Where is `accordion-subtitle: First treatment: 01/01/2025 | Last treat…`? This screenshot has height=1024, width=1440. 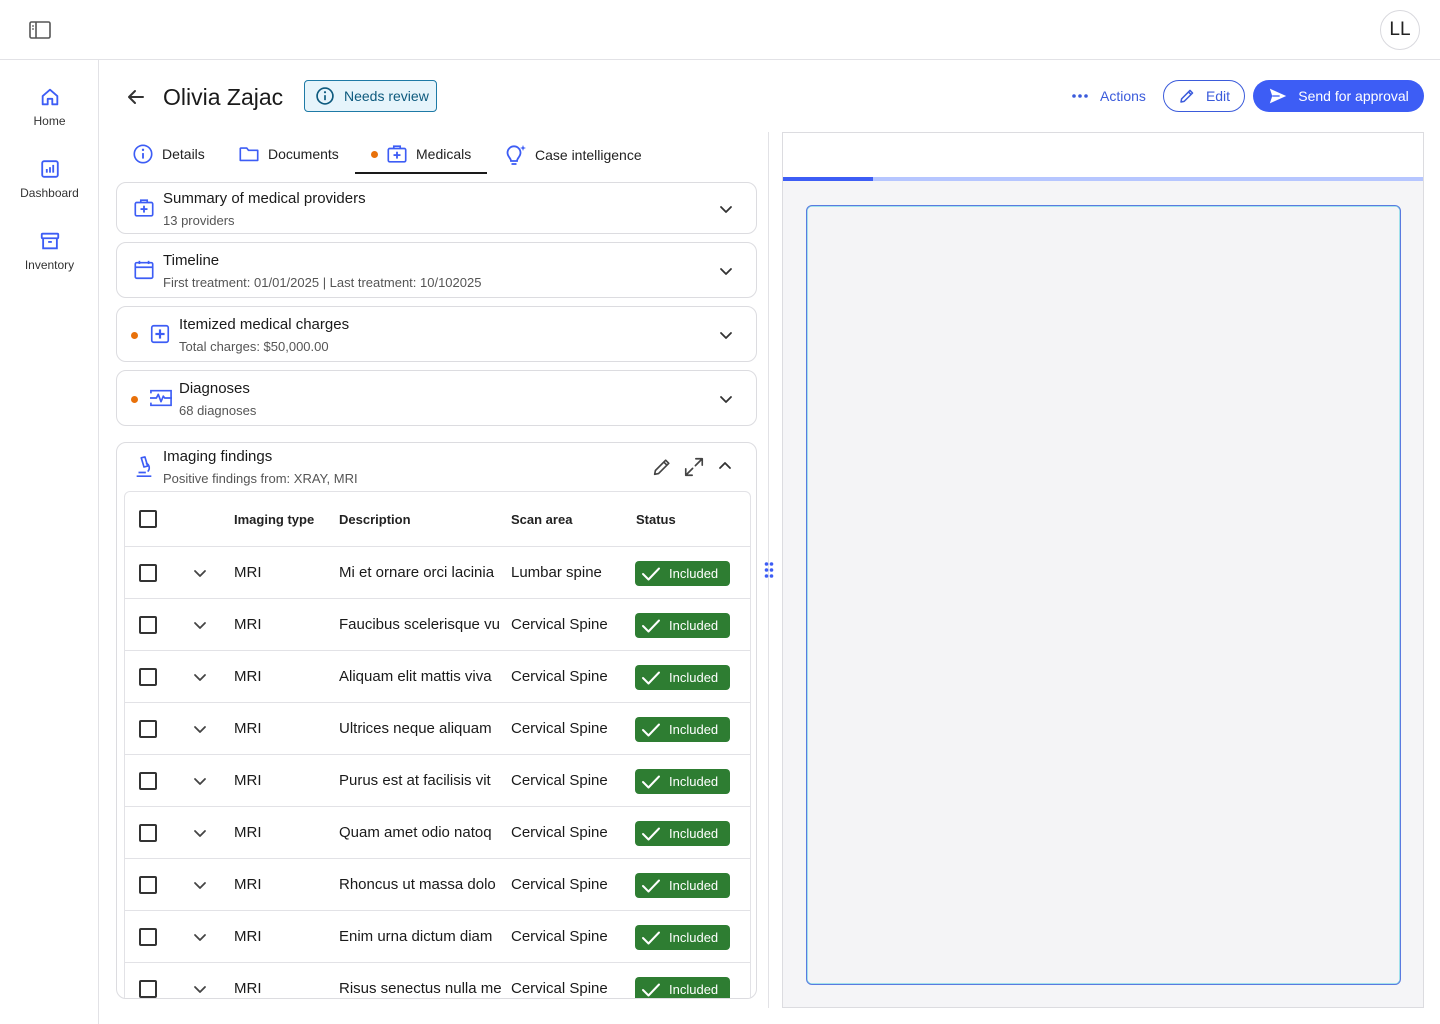 accordion-subtitle: First treatment: 01/01/2025 | Last treat… is located at coordinates (322, 282).